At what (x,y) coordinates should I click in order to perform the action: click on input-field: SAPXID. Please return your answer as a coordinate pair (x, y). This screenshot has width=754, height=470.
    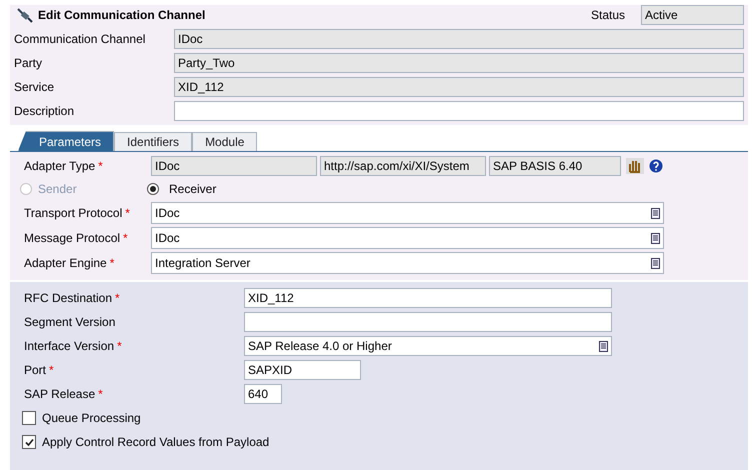
    Looking at the image, I should click on (302, 370).